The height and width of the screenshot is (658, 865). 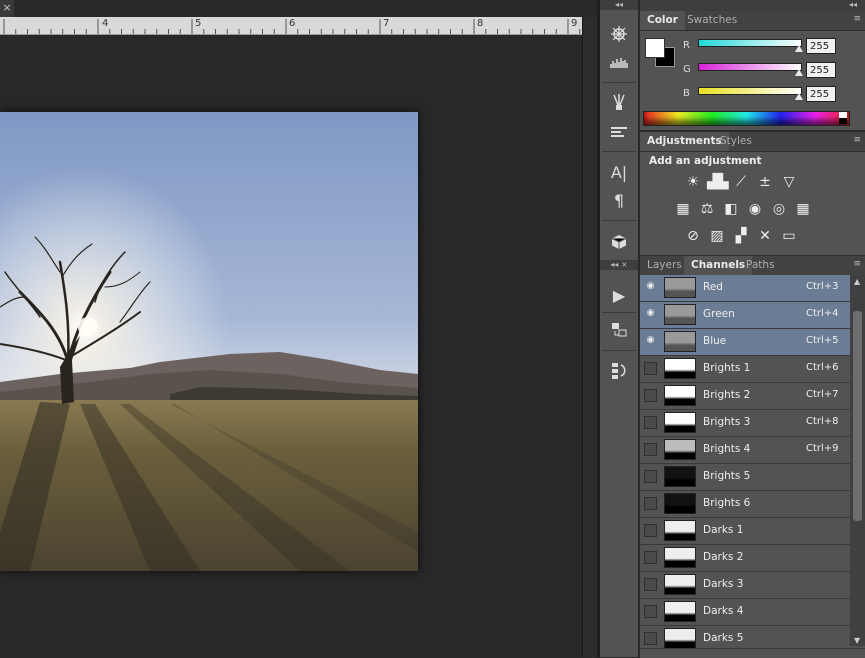 What do you see at coordinates (745, 637) in the screenshot?
I see `channel-row: Darks 5` at bounding box center [745, 637].